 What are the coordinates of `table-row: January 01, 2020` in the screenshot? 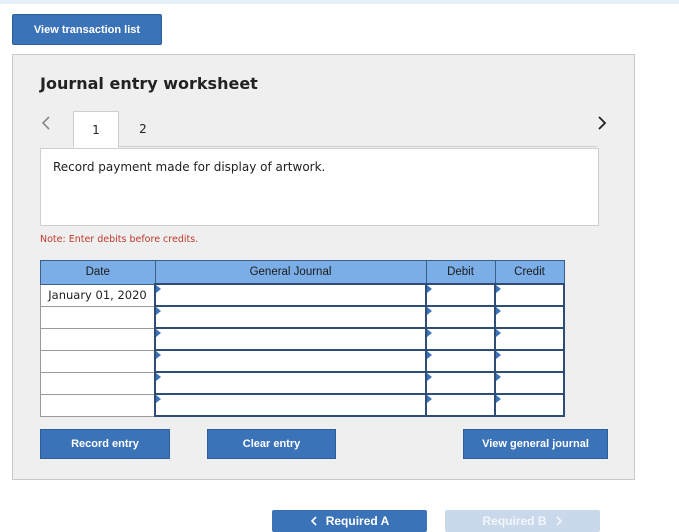 It's located at (302, 295).